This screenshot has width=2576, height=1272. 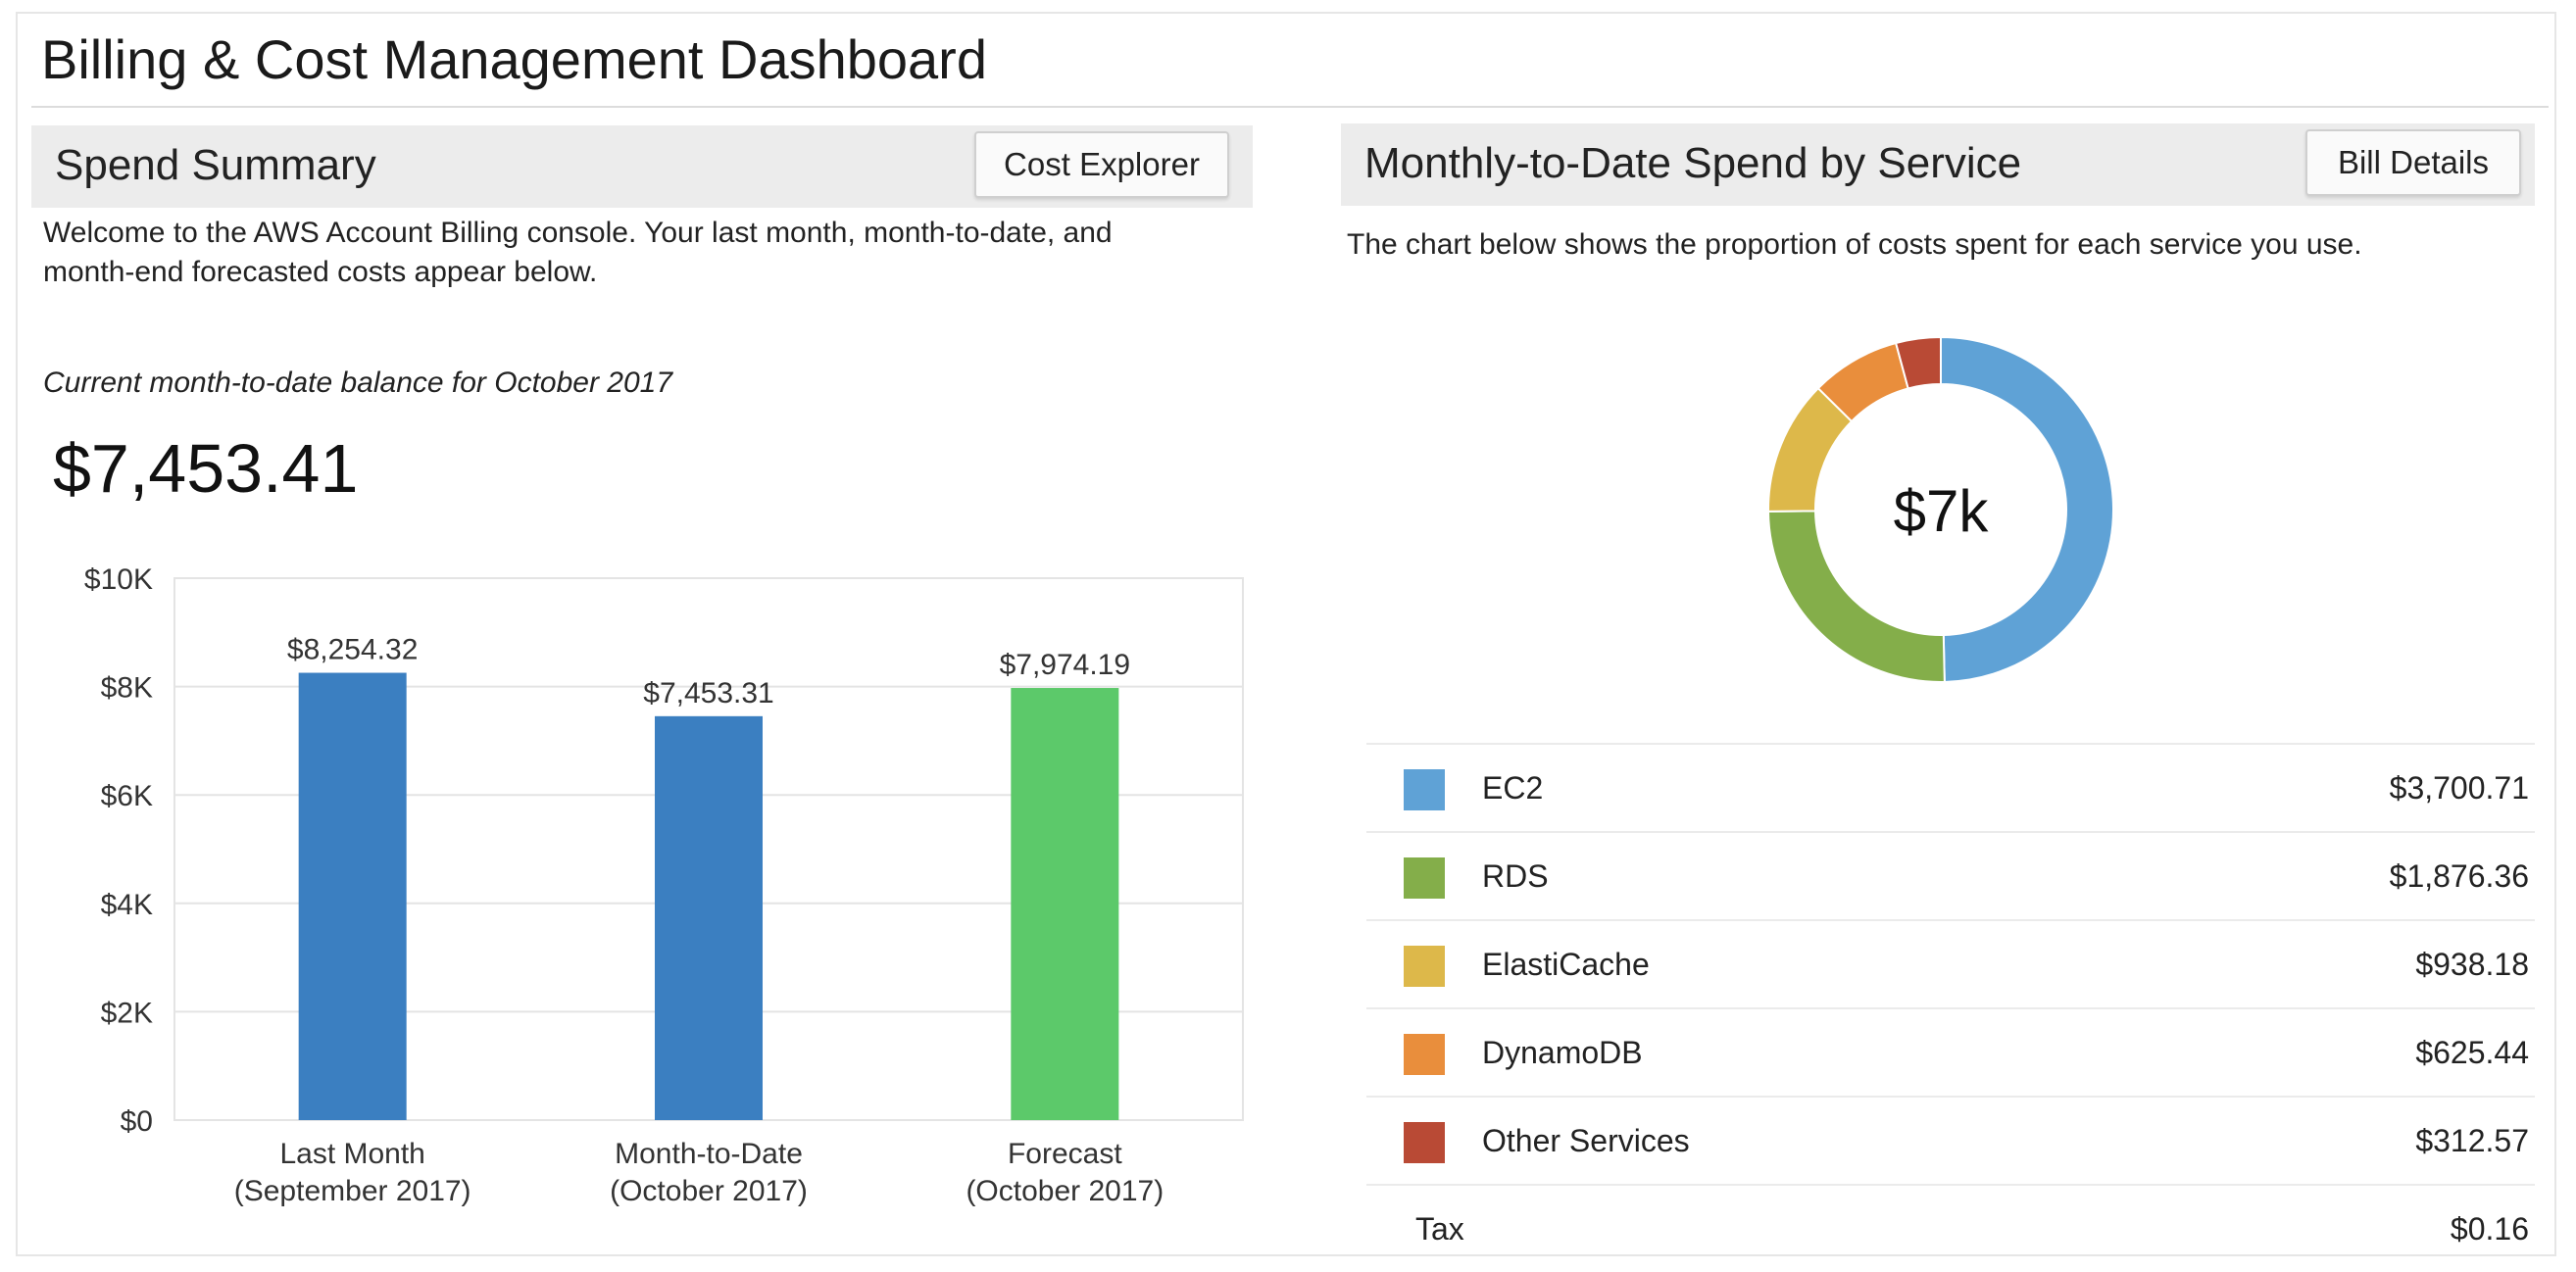 I want to click on legend-service-name: DynamoDB, so click(x=1562, y=1052).